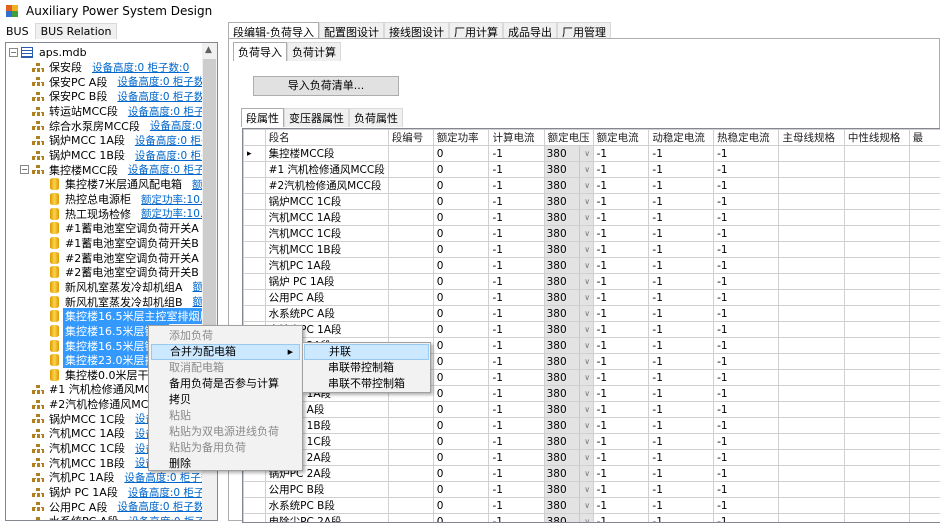  Describe the element at coordinates (225, 448) in the screenshot. I see `menu-item: 粘贴为备用负荷` at that location.